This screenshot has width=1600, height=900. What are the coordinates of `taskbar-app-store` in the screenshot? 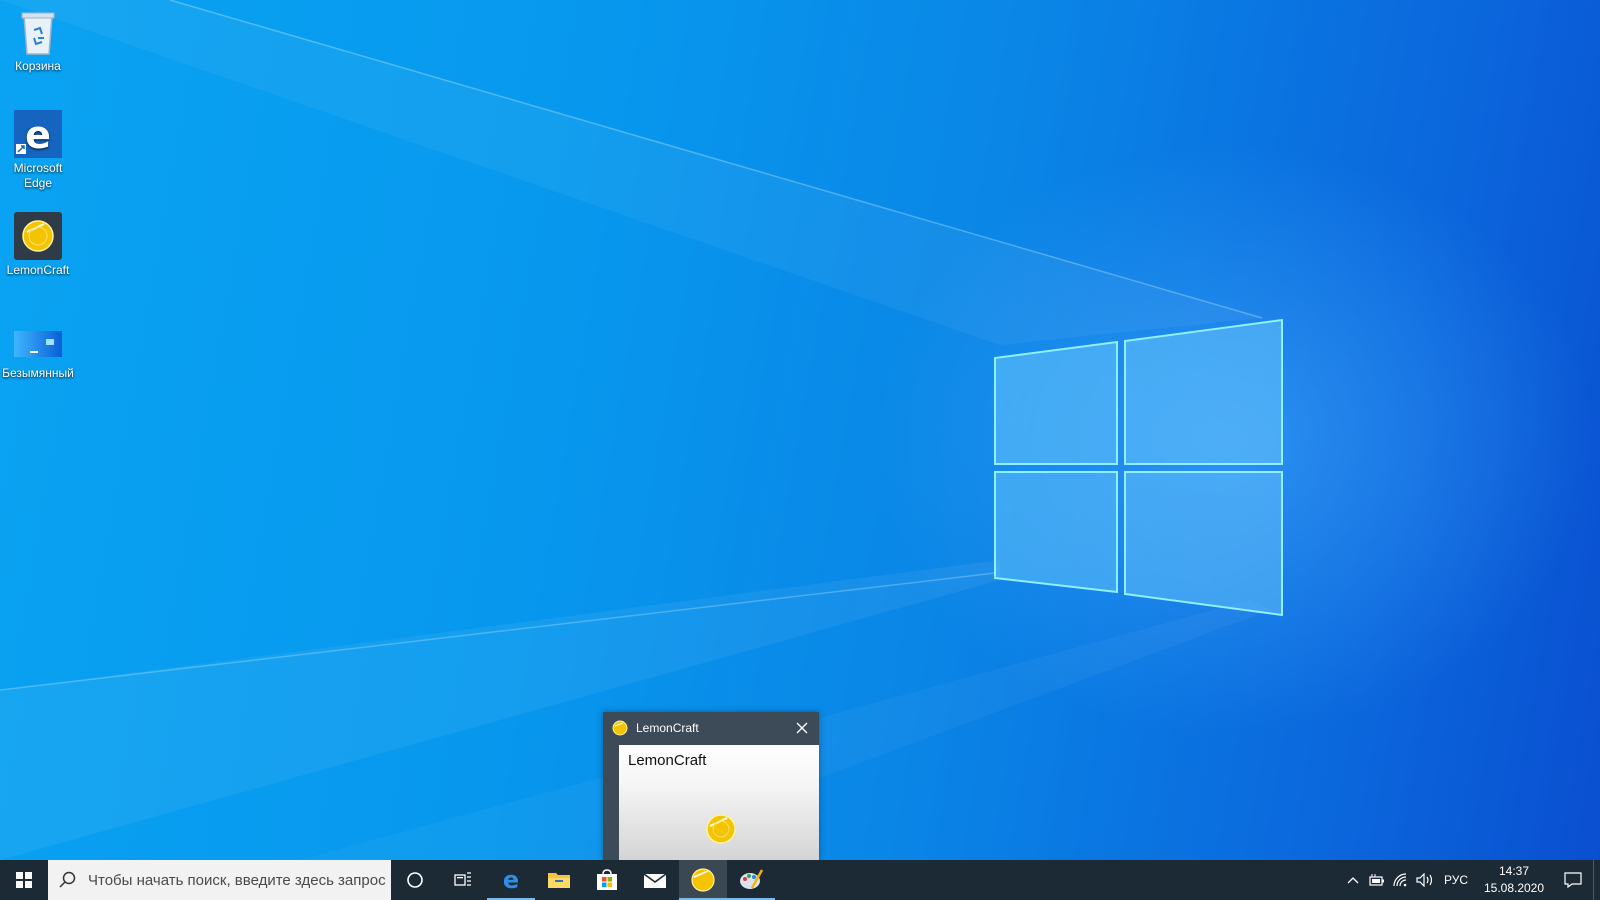 It's located at (607, 880).